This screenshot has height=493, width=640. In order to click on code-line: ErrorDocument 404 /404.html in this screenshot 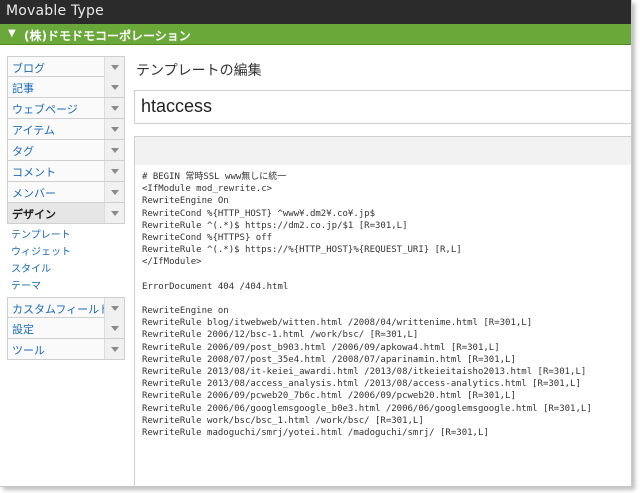, I will do `click(386, 287)`.